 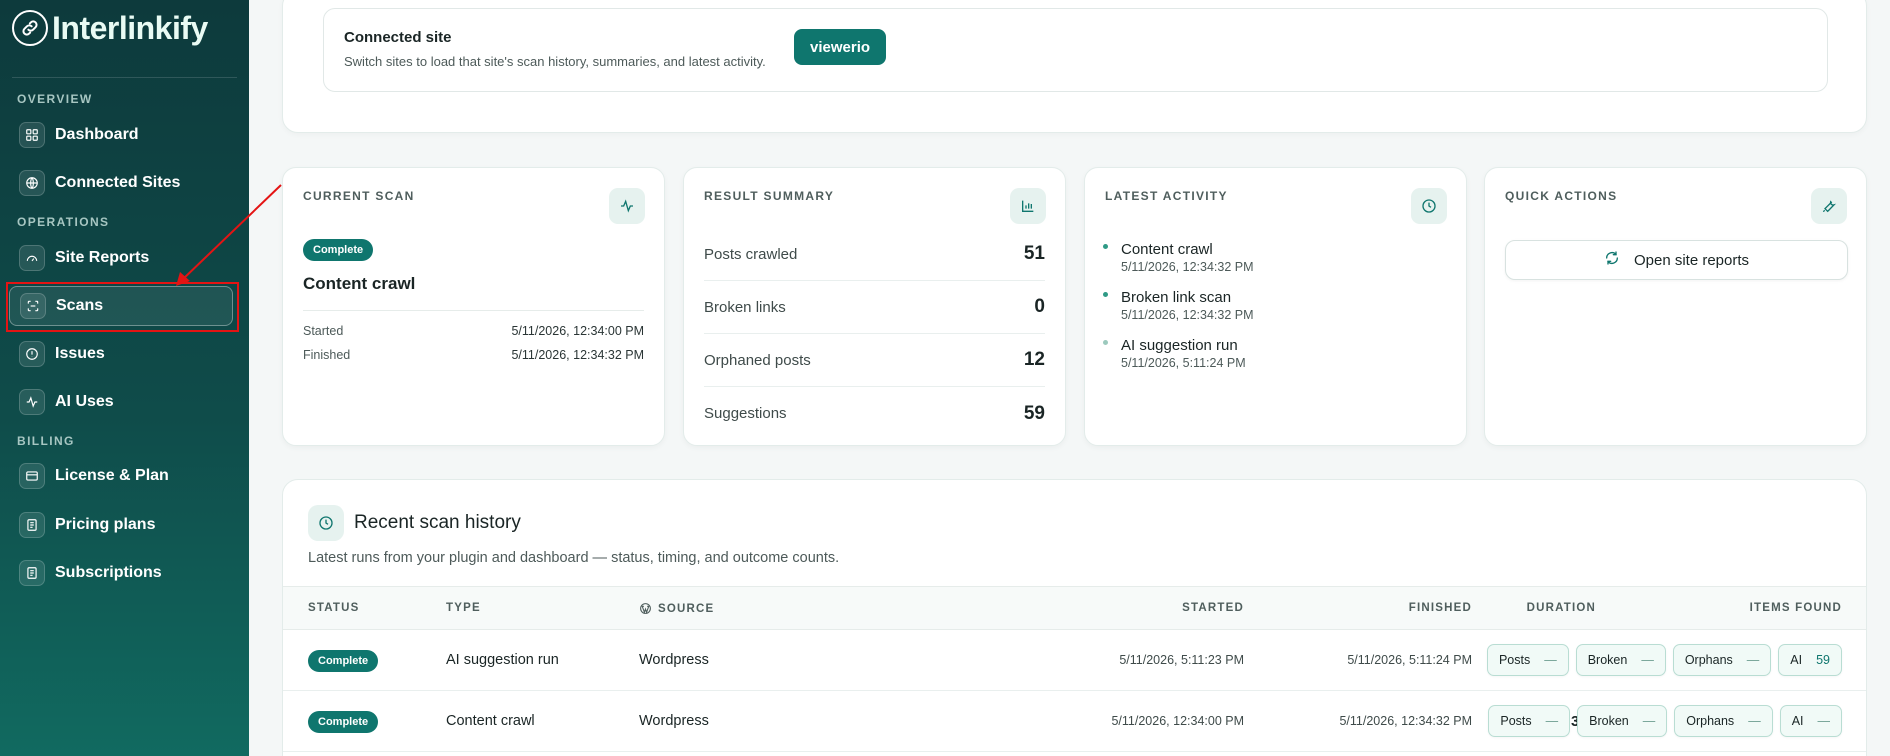 What do you see at coordinates (121, 306) in the screenshot?
I see `sidebar-item-scans: Scans` at bounding box center [121, 306].